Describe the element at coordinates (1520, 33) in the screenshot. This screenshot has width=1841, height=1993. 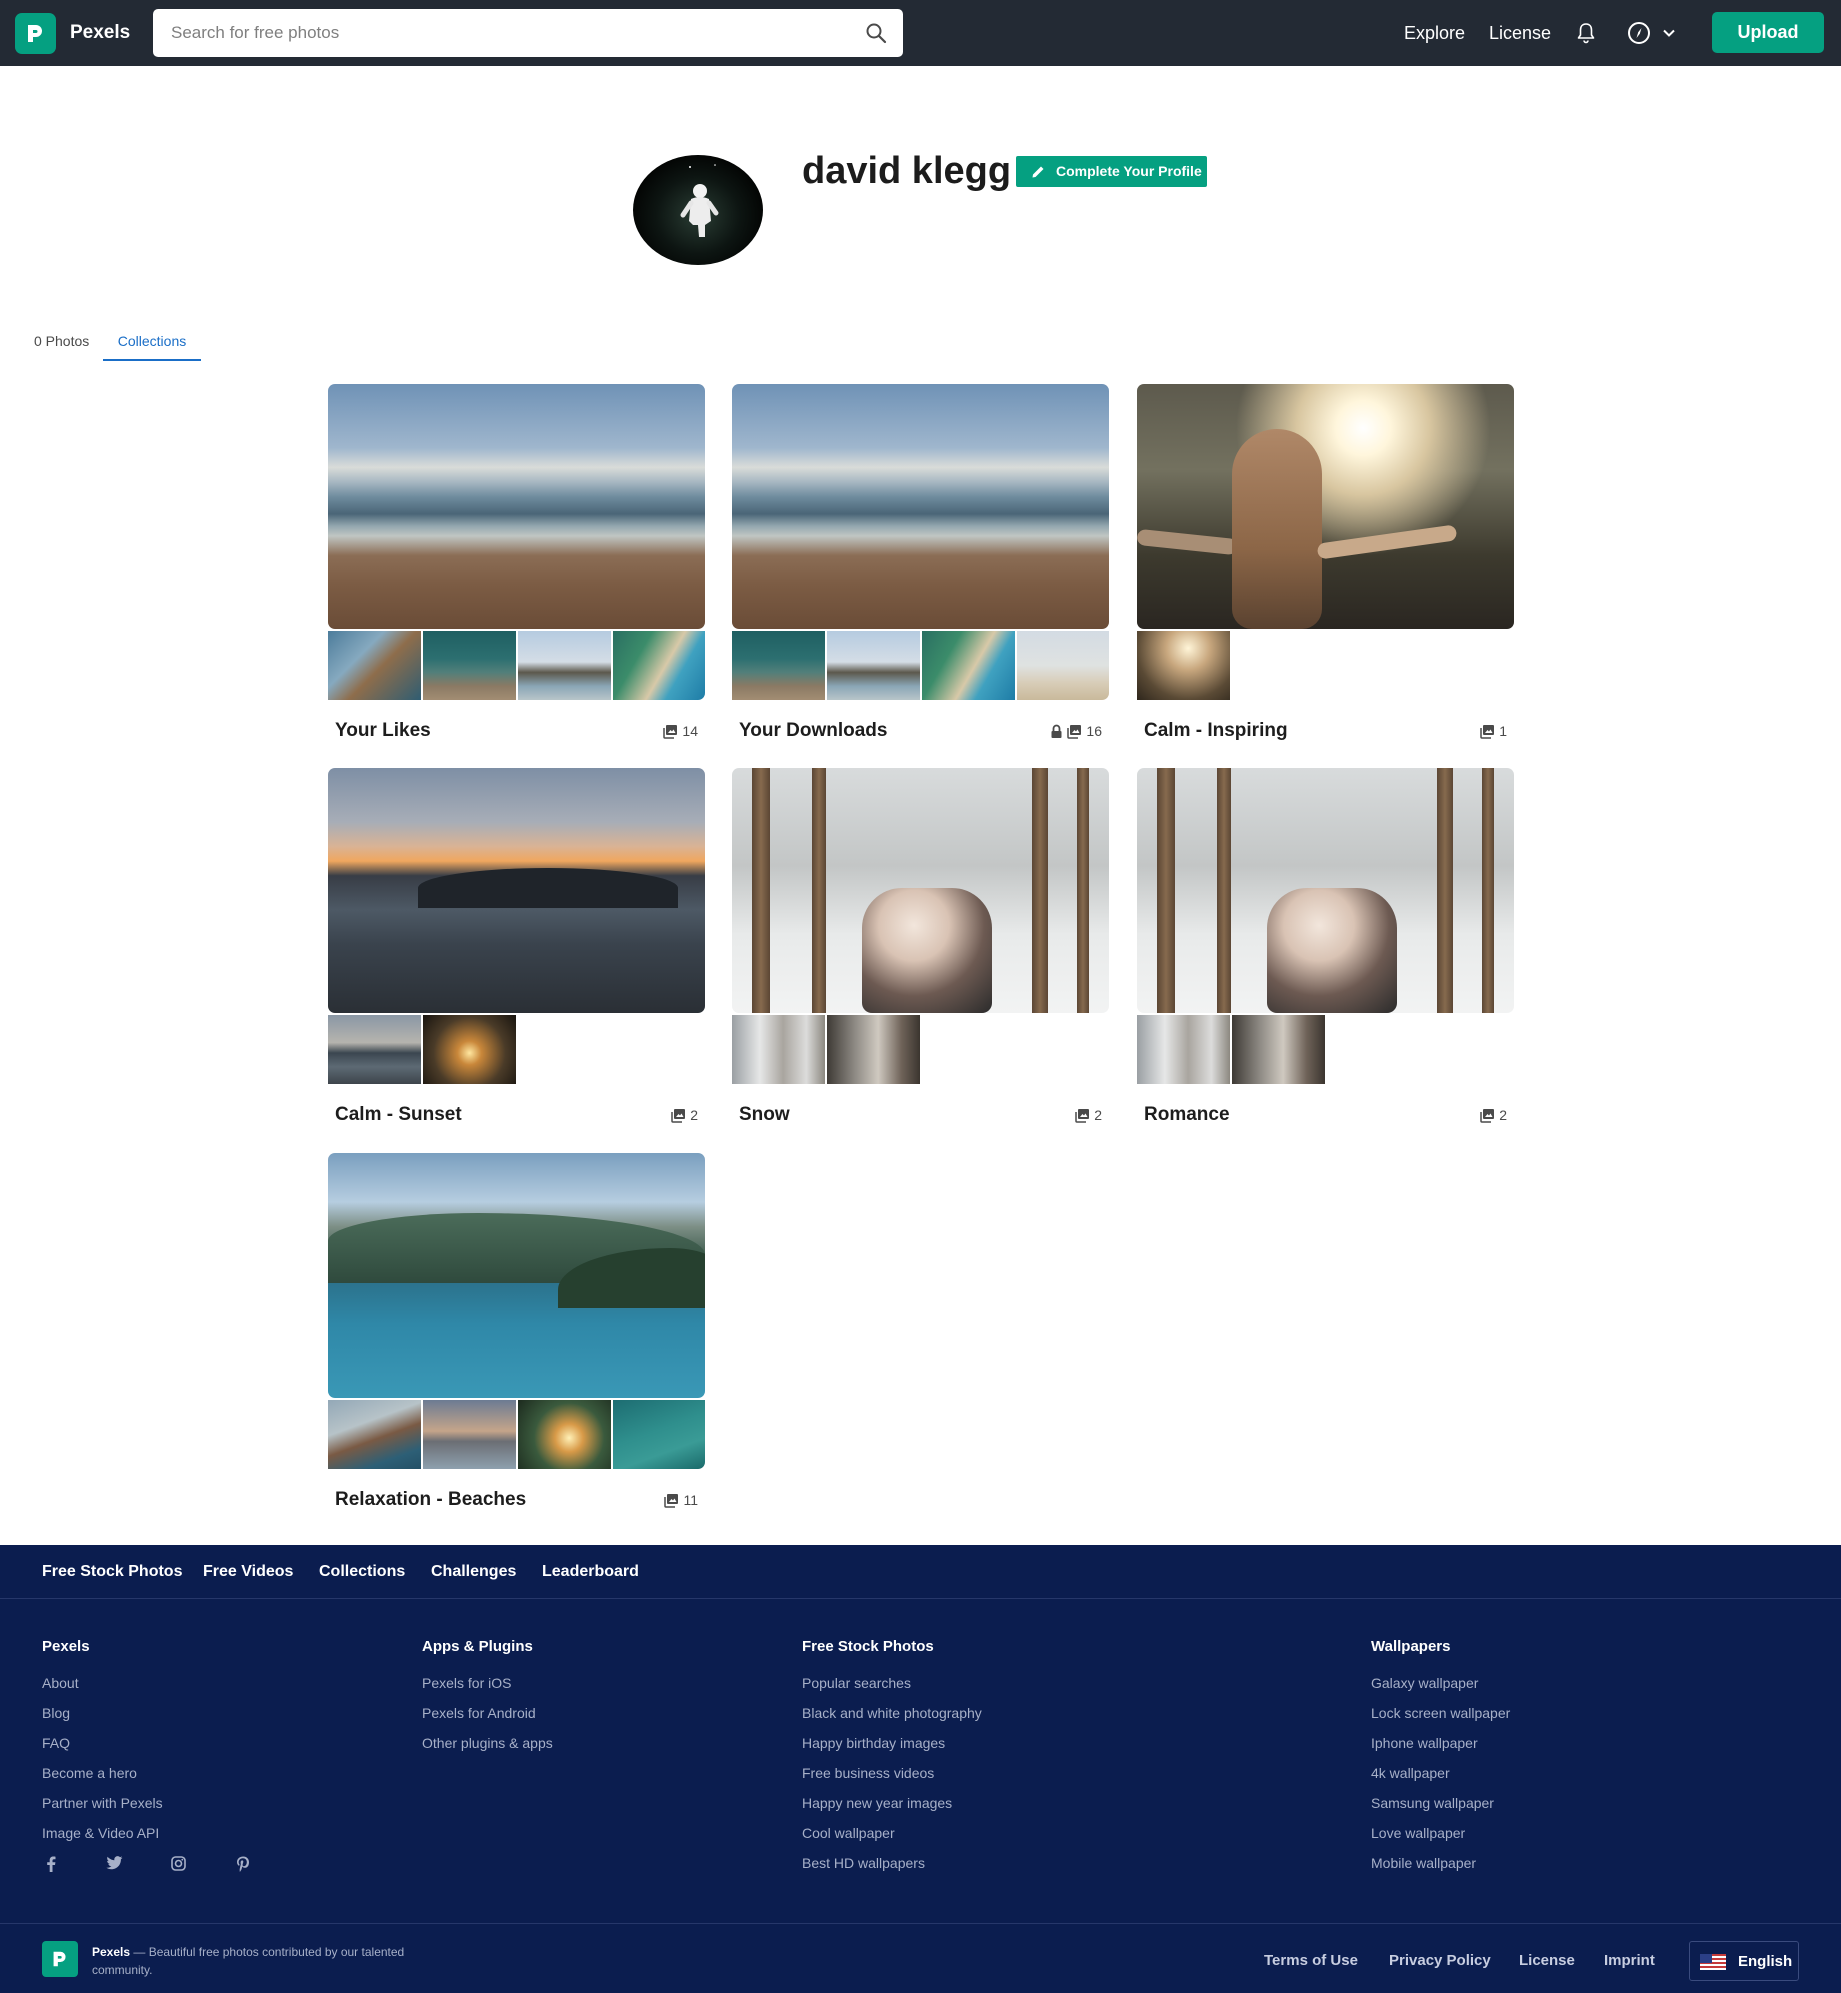
I see `nav-license-link: License` at that location.